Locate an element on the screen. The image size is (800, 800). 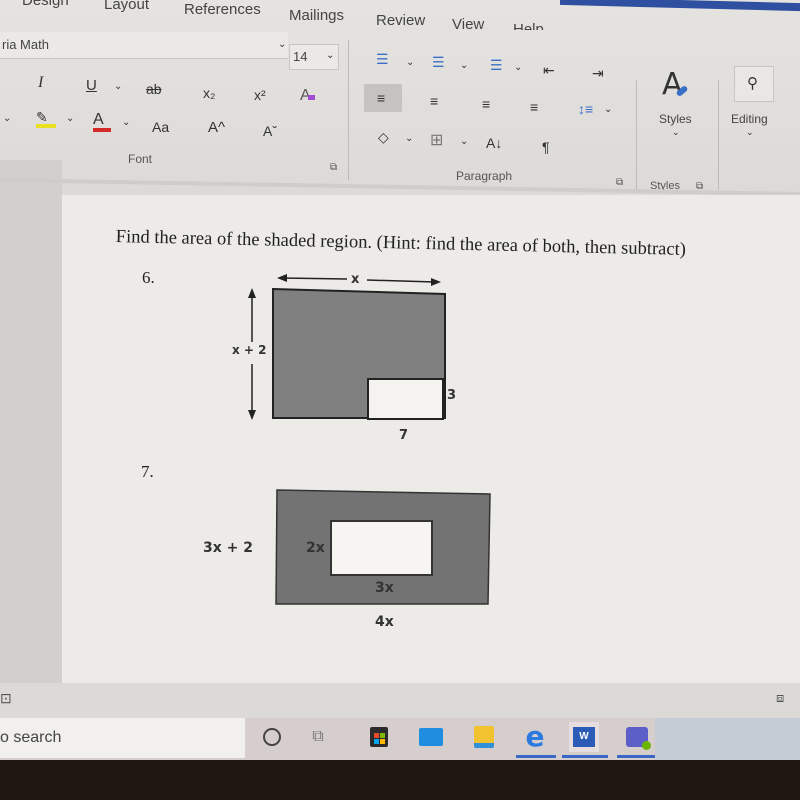
highlight-button: ✎ is located at coordinates (46, 119).